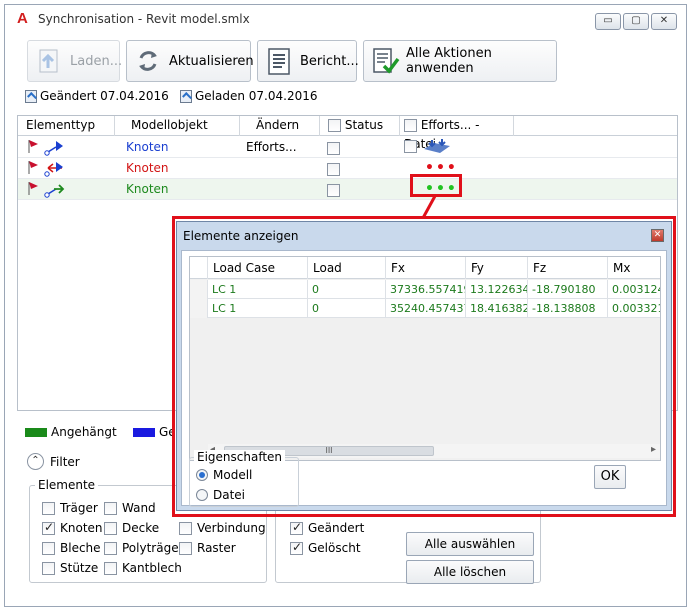  What do you see at coordinates (199, 268) in the screenshot?
I see `row-header-corner` at bounding box center [199, 268].